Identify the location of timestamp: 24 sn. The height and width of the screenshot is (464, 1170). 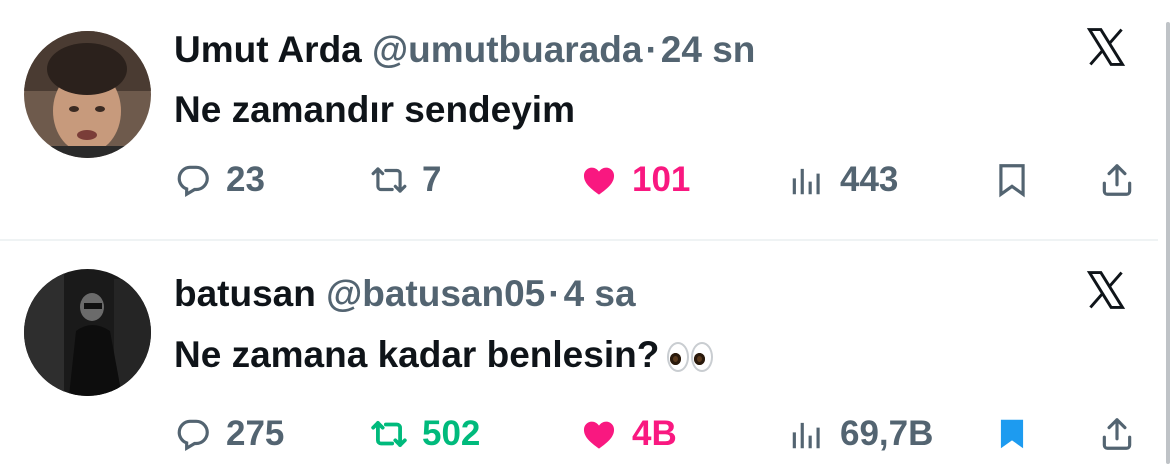
(708, 49).